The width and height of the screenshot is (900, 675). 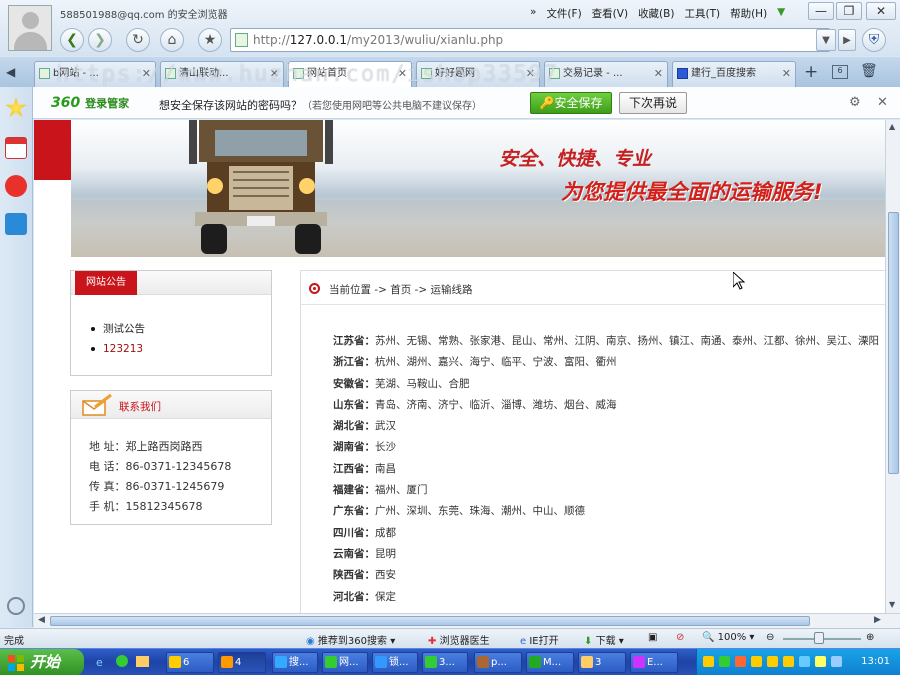 I want to click on menu-view: 查看(V), so click(x=610, y=13).